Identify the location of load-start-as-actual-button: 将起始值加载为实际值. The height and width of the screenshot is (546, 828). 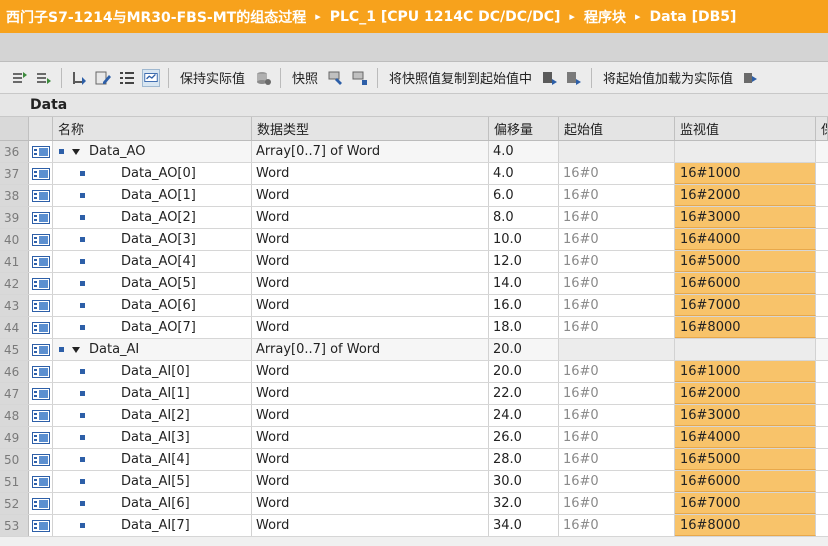
(668, 77).